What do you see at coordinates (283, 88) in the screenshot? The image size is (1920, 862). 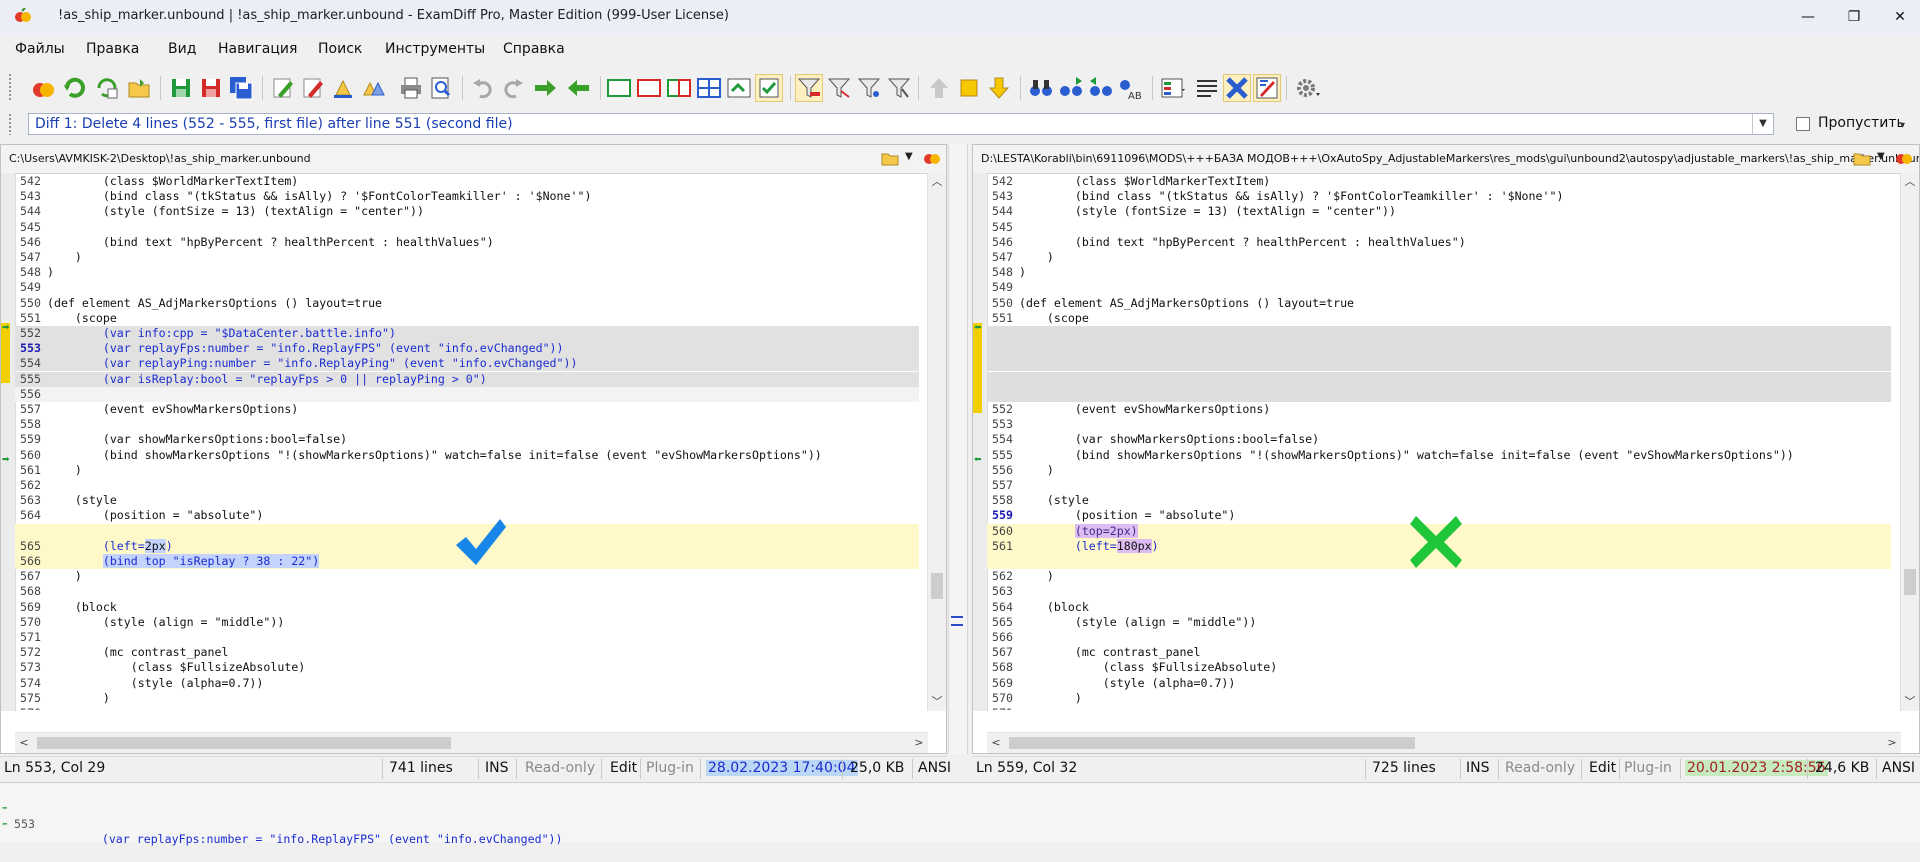 I see `edit-left-icon` at bounding box center [283, 88].